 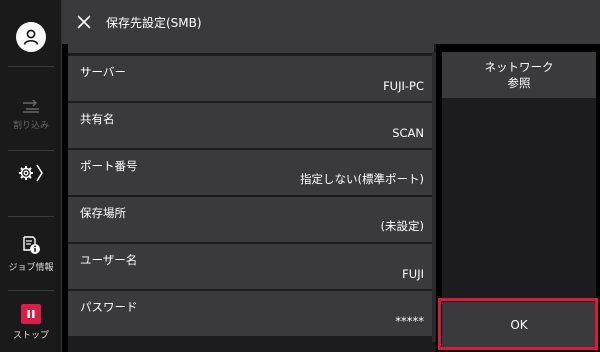 I want to click on row-value: FUJI-PC, so click(x=403, y=86).